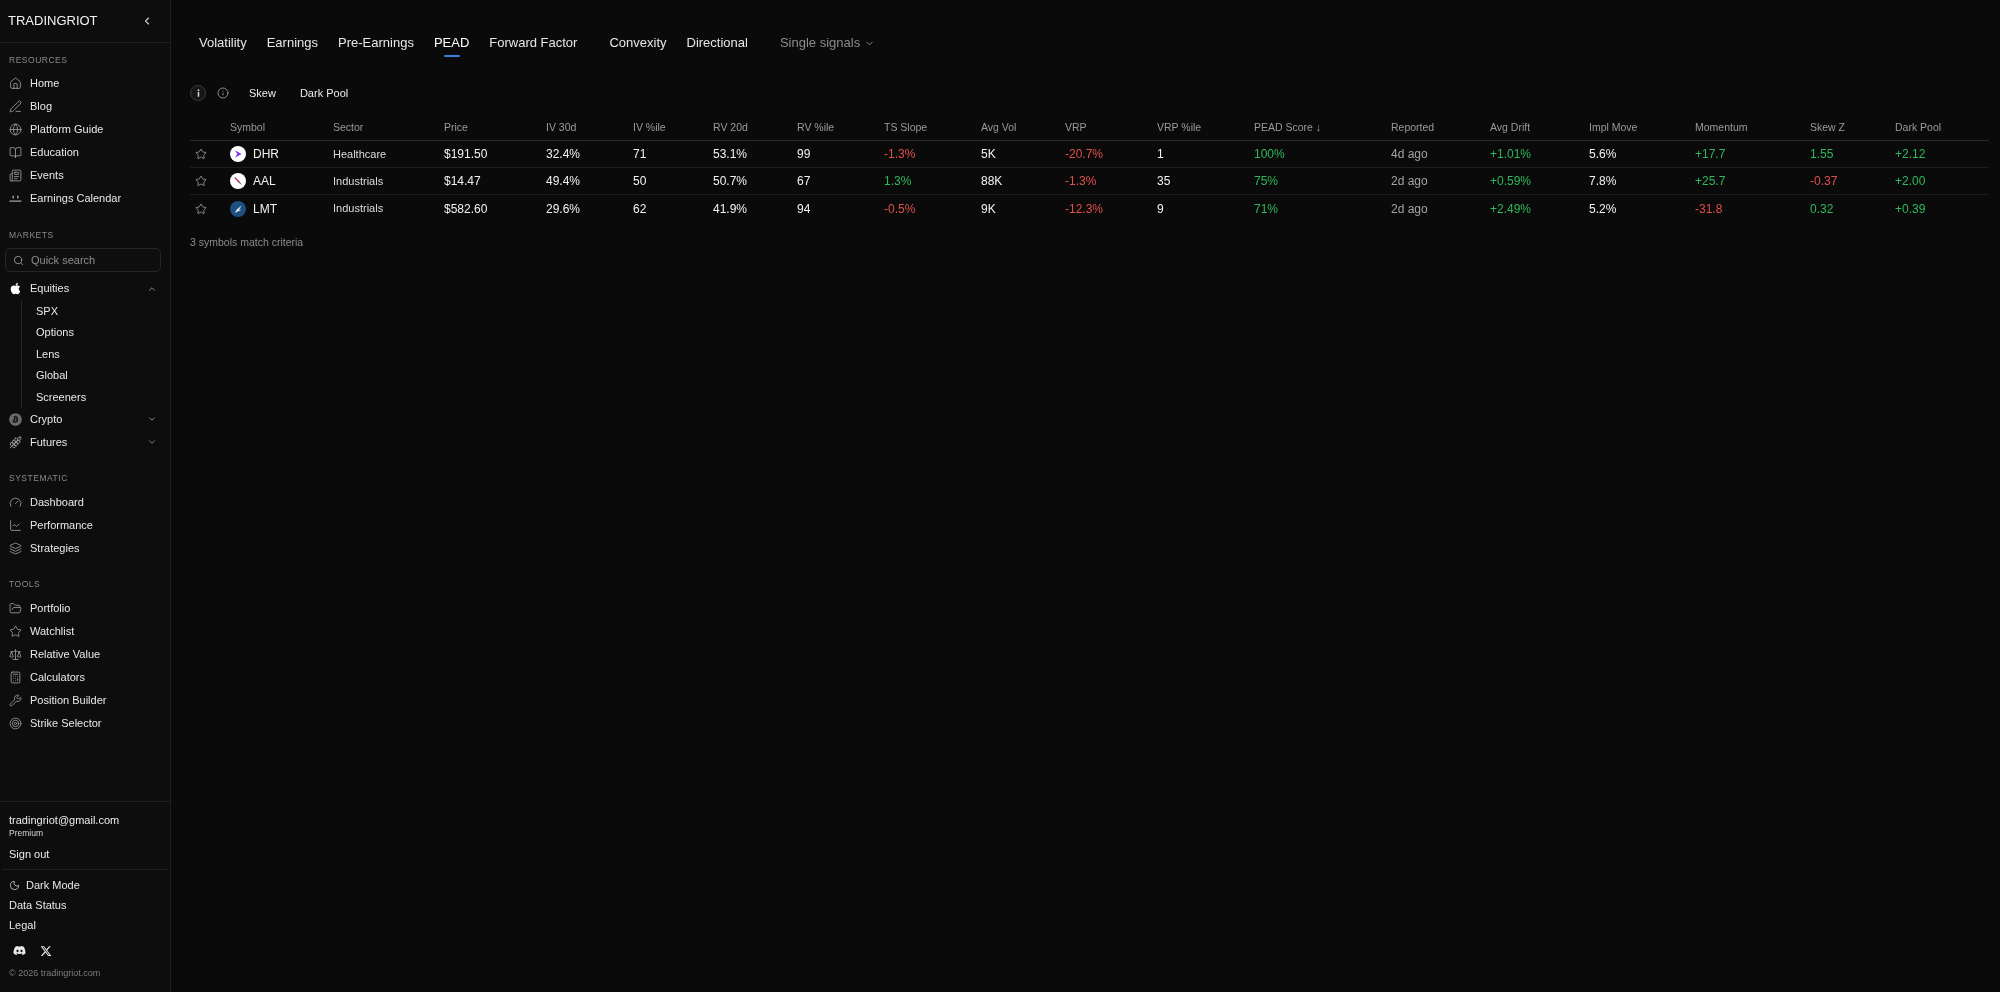 The width and height of the screenshot is (2000, 992). Describe the element at coordinates (1267, 181) in the screenshot. I see `table-cell-text: 75%` at that location.